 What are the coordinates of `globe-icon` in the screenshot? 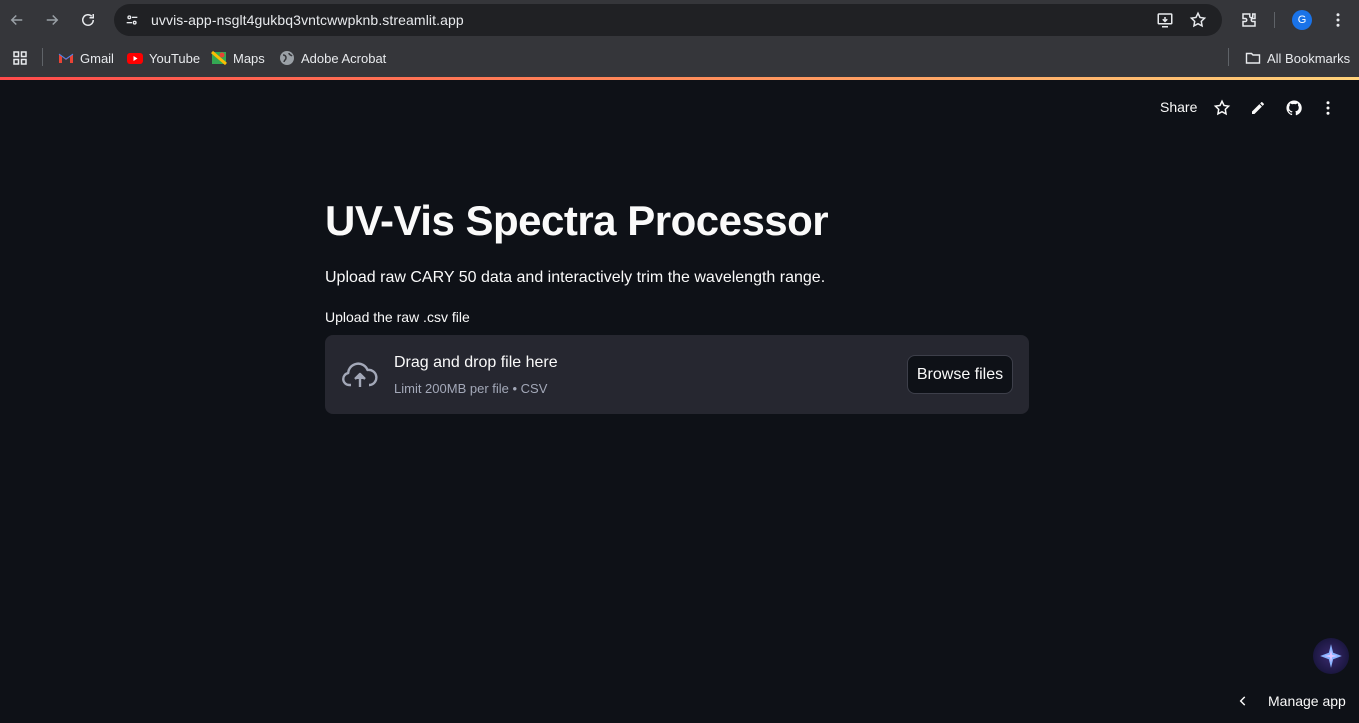 It's located at (287, 58).